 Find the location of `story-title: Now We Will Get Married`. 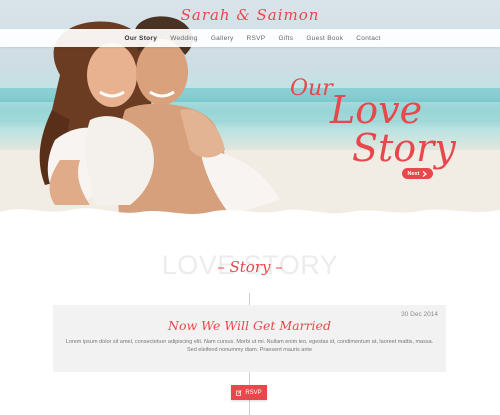

story-title: Now We Will Get Married is located at coordinates (249, 325).